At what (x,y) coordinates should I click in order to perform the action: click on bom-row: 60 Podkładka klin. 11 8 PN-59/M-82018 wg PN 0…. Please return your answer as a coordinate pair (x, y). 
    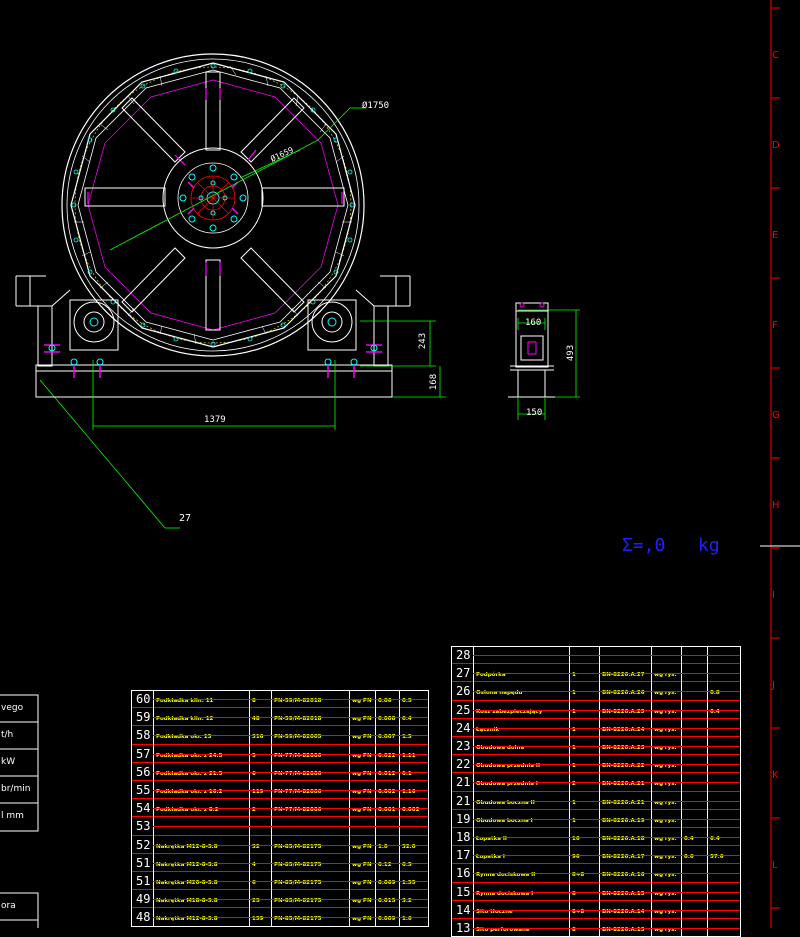
    Looking at the image, I should click on (280, 699).